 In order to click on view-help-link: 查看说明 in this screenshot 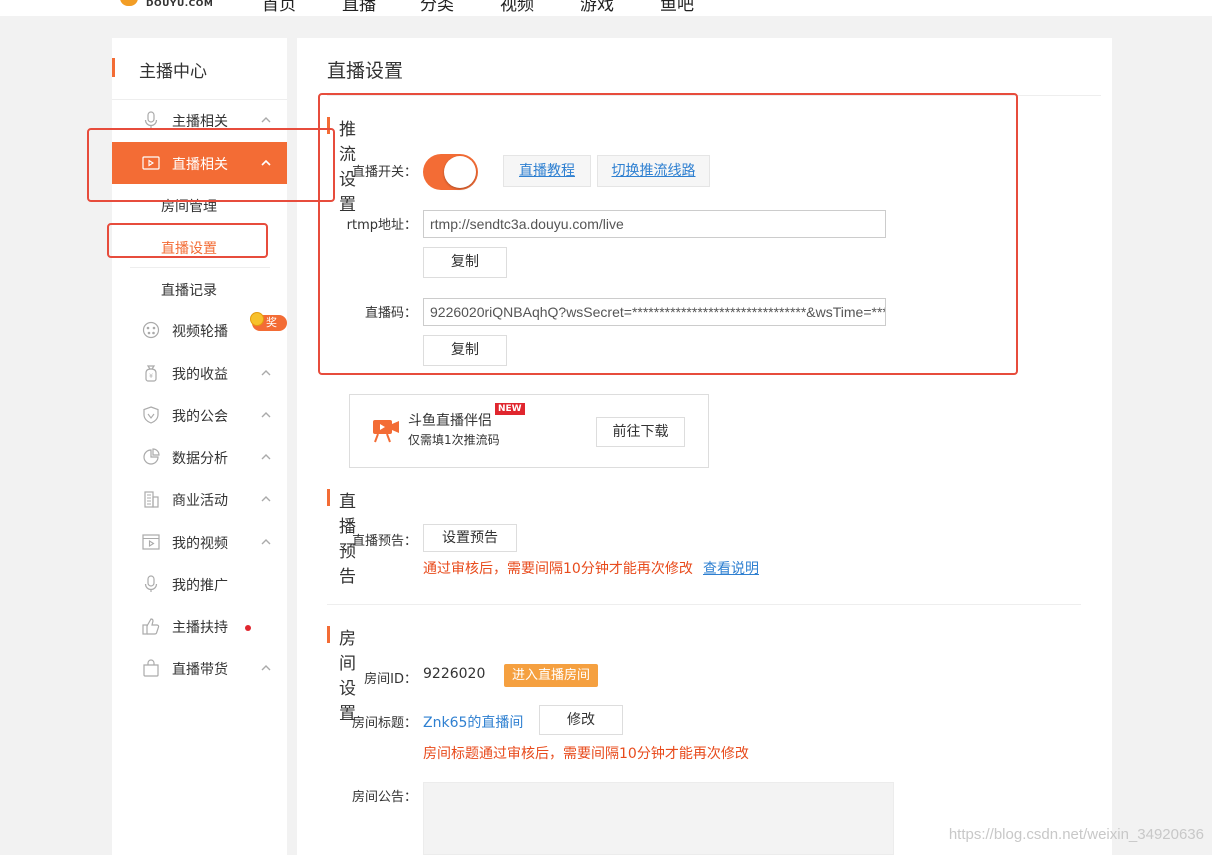, I will do `click(731, 568)`.